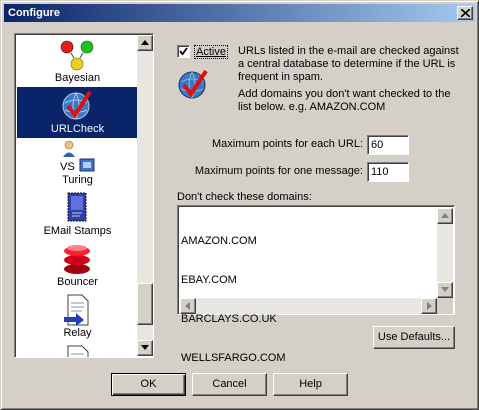 The image size is (479, 410). I want to click on arrow-left-icon, so click(187, 306).